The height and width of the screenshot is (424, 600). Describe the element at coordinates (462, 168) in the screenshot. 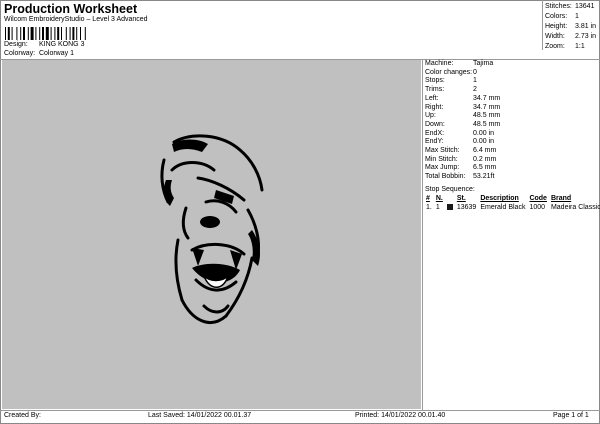

I see `property-row: Max Jump: 6.5 mm` at that location.